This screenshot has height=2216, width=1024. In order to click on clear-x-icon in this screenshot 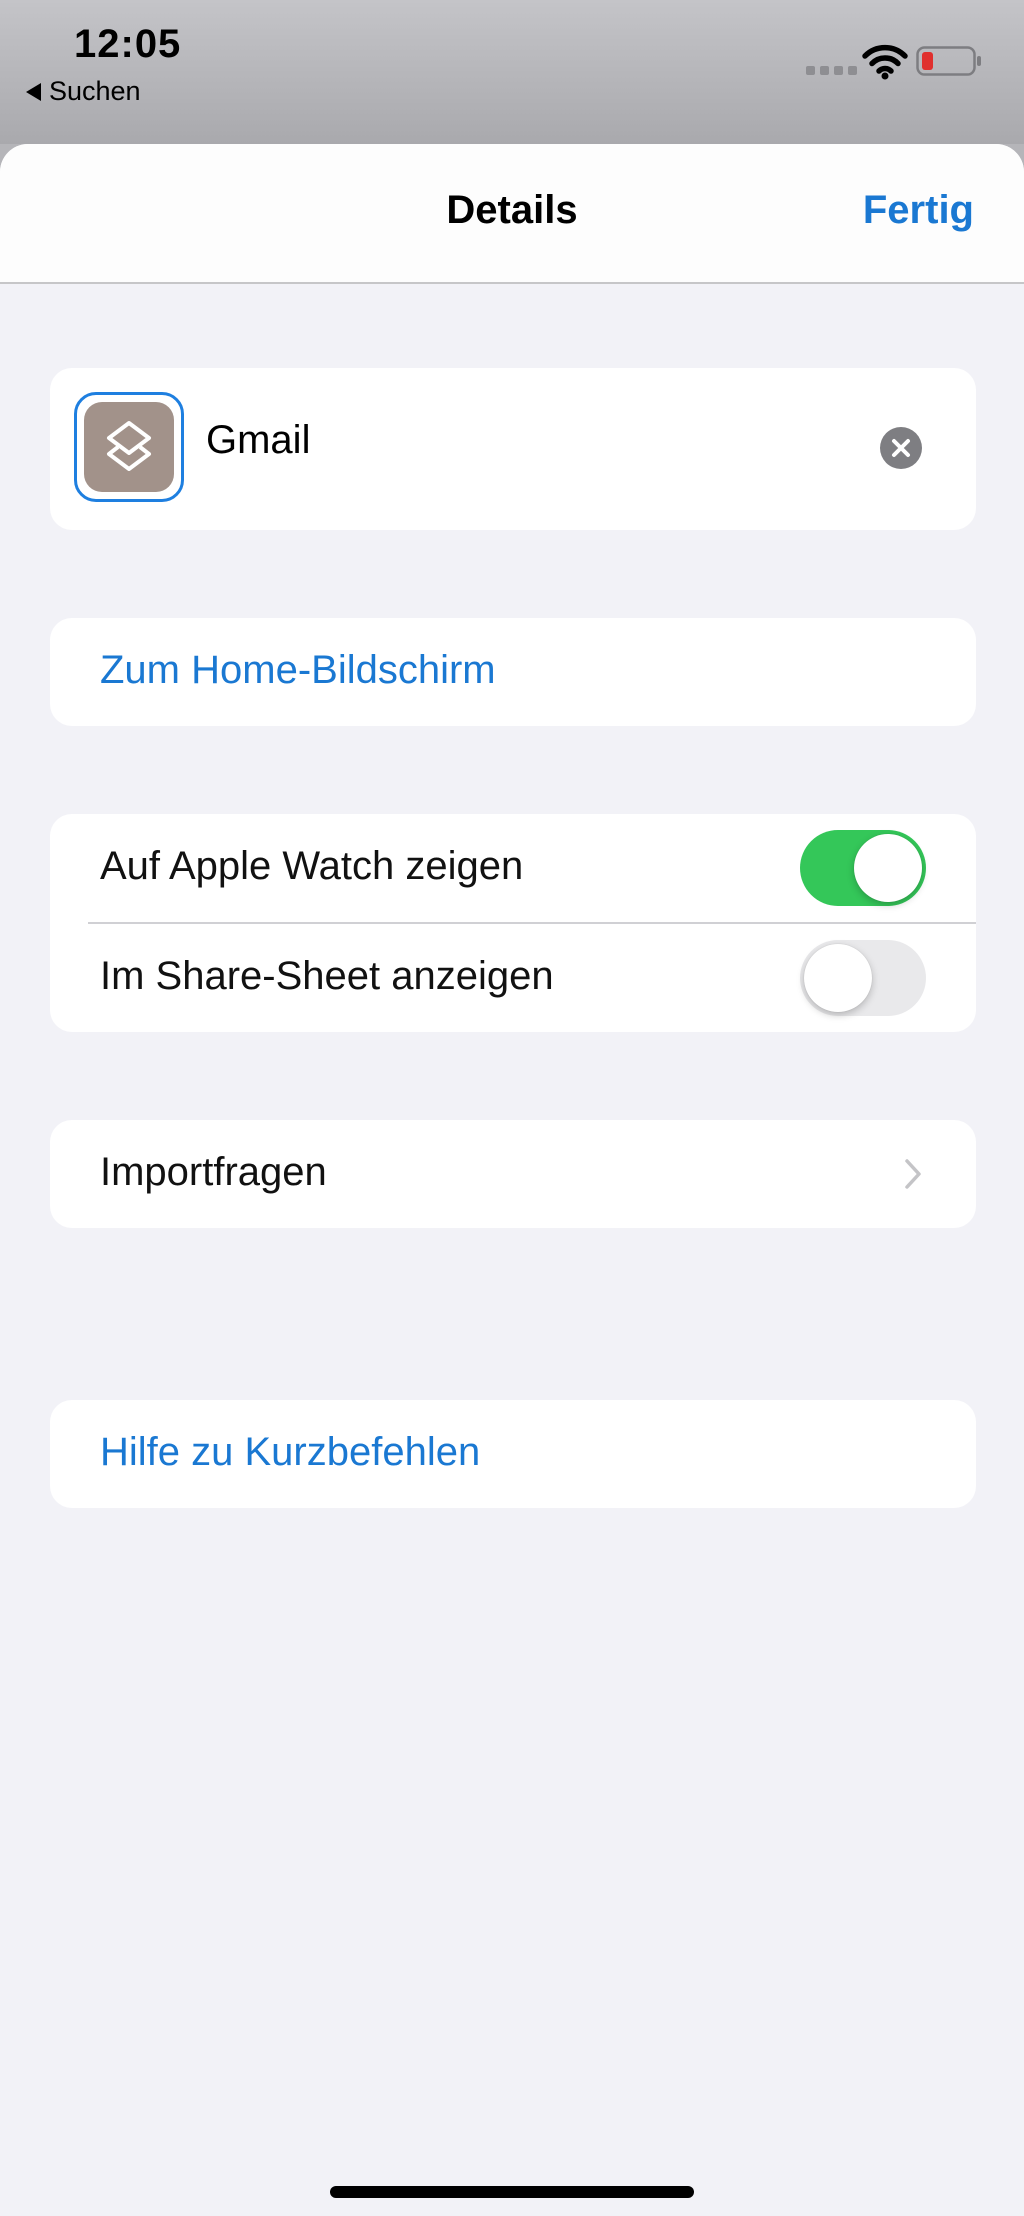, I will do `click(901, 448)`.